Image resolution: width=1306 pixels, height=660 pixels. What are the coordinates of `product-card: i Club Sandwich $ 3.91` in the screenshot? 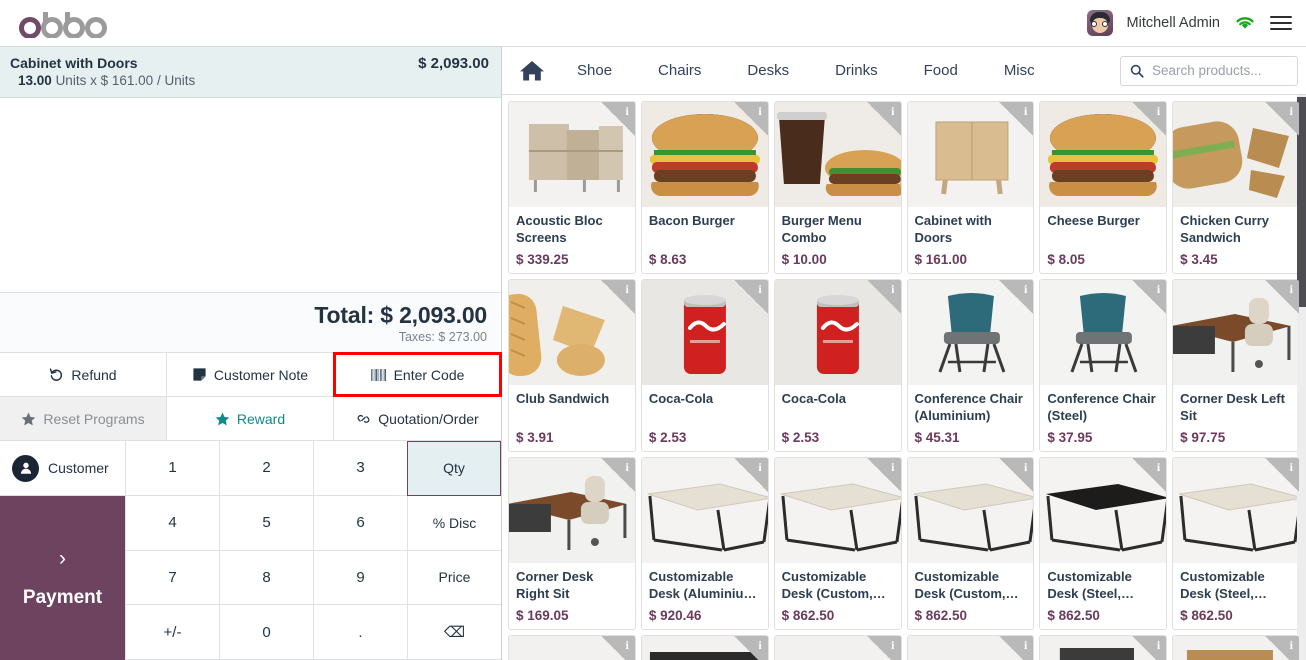 It's located at (572, 365).